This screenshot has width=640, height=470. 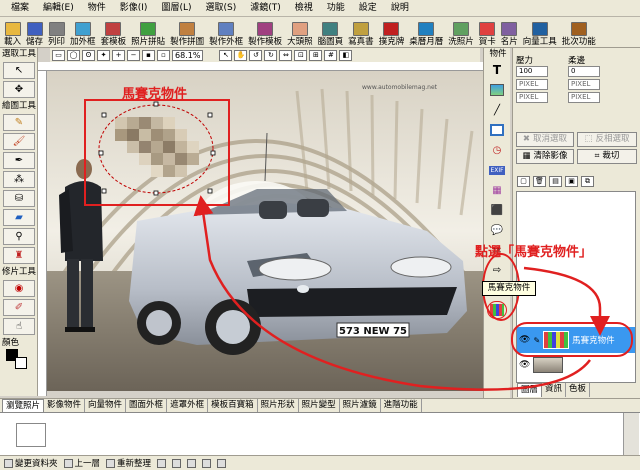 I want to click on fill-tool: ⛁, so click(x=19, y=198).